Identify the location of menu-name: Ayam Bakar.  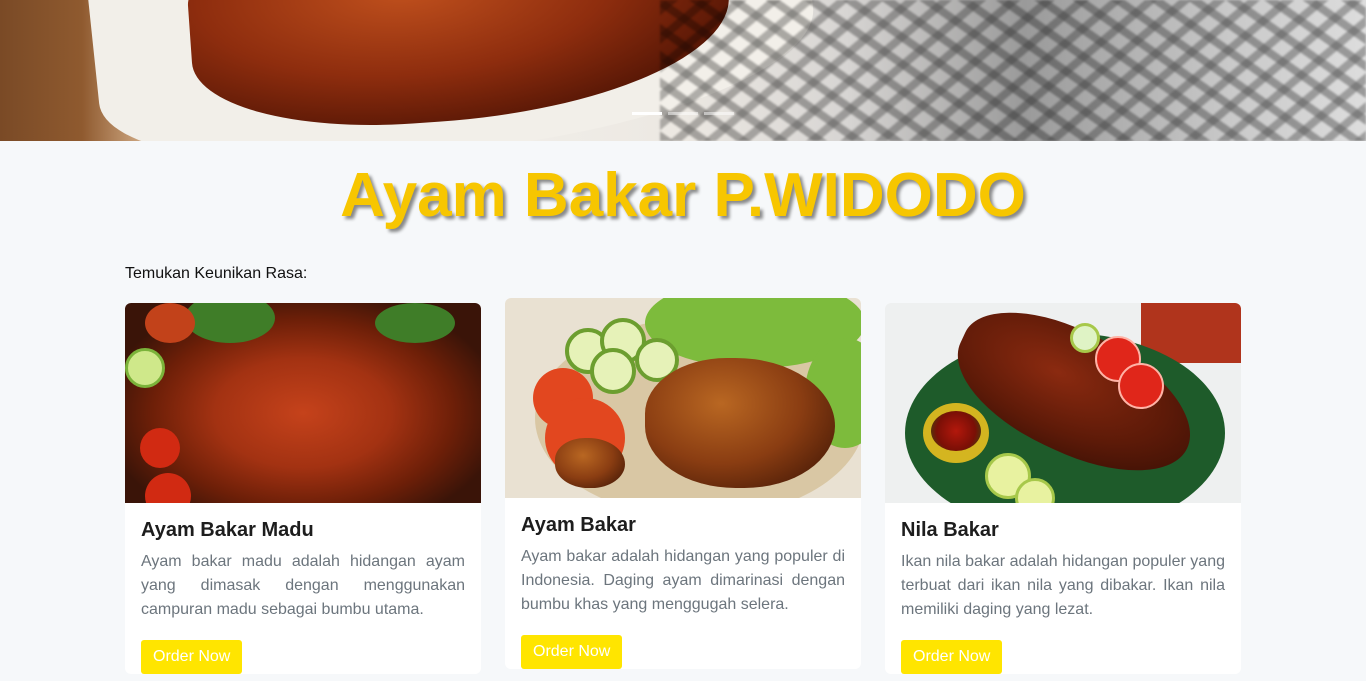
(578, 525).